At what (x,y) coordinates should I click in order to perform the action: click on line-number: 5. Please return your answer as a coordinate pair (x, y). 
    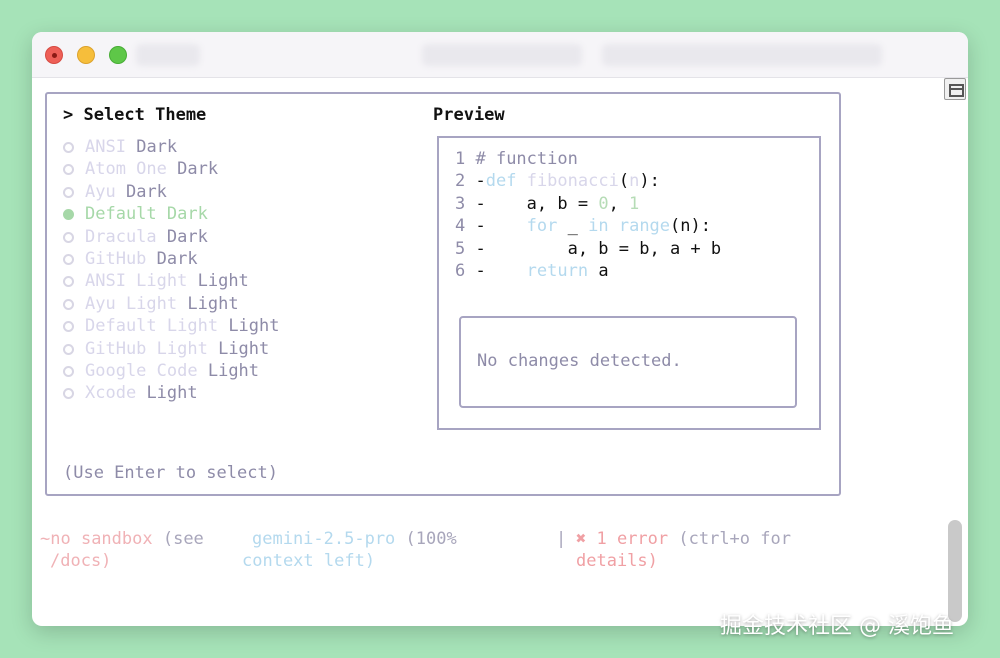
    Looking at the image, I should click on (460, 248).